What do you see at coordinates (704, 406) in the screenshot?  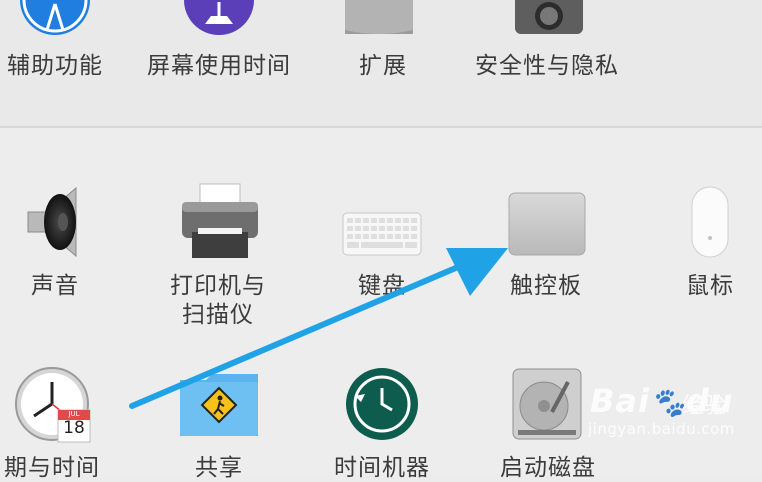 I see `watermark-jingyan: 经验` at bounding box center [704, 406].